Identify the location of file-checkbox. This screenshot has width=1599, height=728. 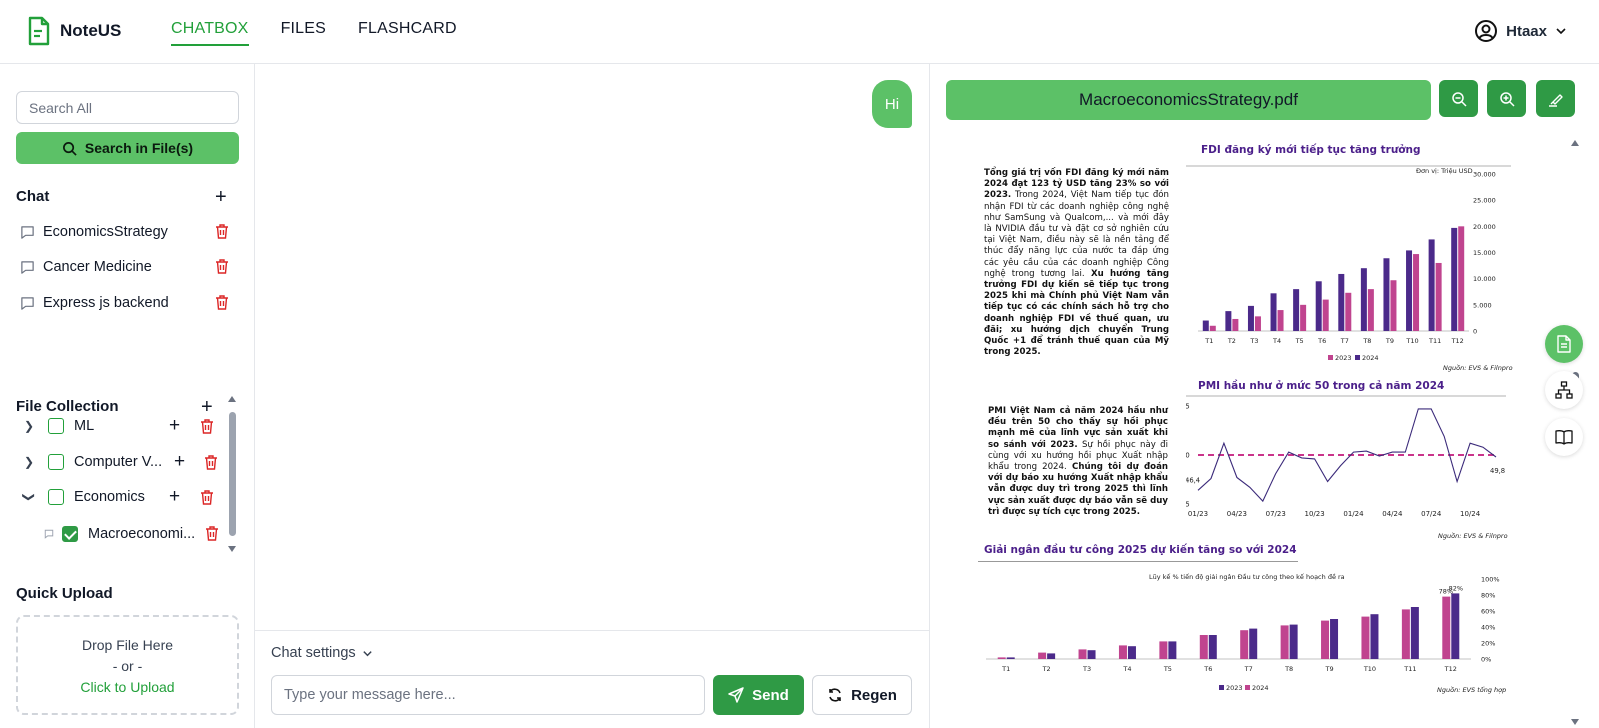
(70, 534).